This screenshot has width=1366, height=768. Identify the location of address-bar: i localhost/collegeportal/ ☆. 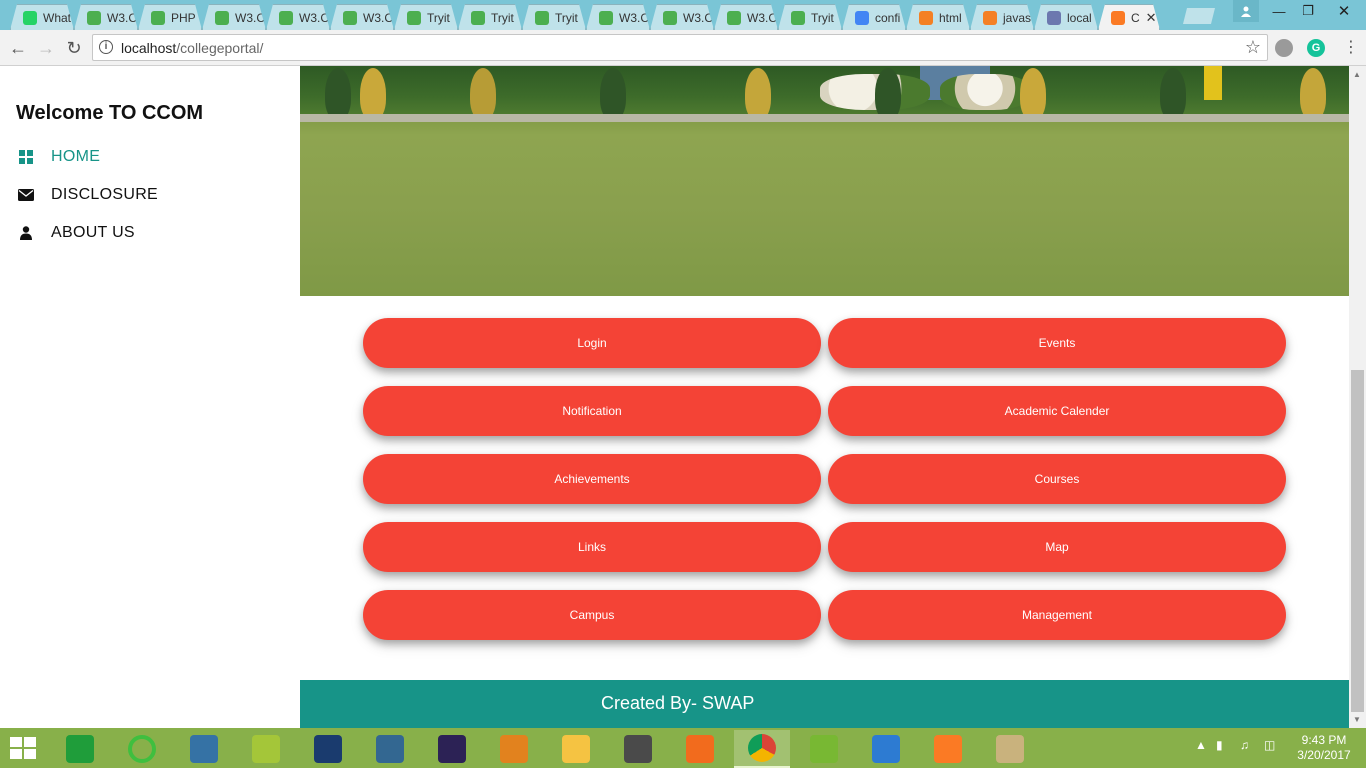
(680, 47).